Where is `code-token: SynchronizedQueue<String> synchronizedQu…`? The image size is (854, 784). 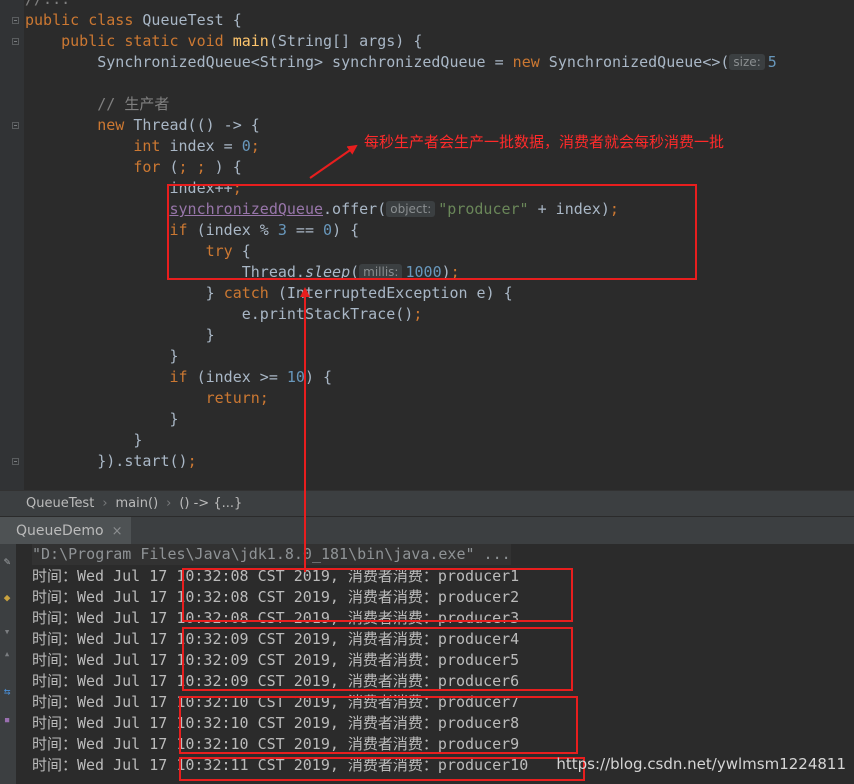
code-token: SynchronizedQueue<String> synchronizedQu… is located at coordinates (269, 62).